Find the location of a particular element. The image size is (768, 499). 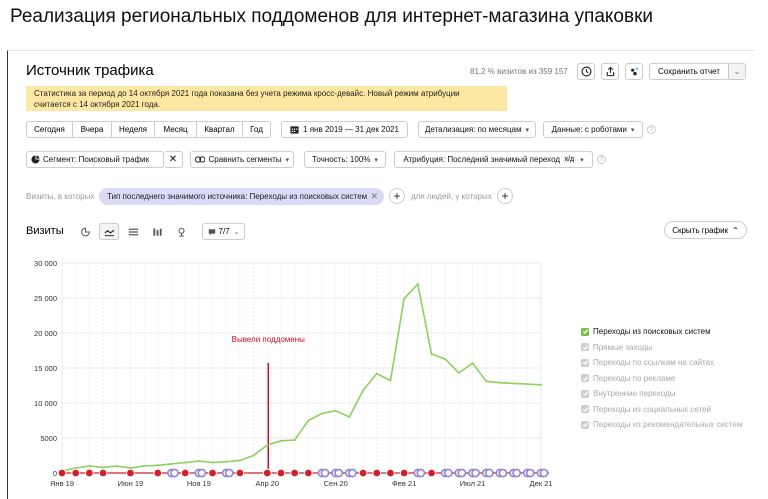

bar-chart-icon is located at coordinates (157, 231).